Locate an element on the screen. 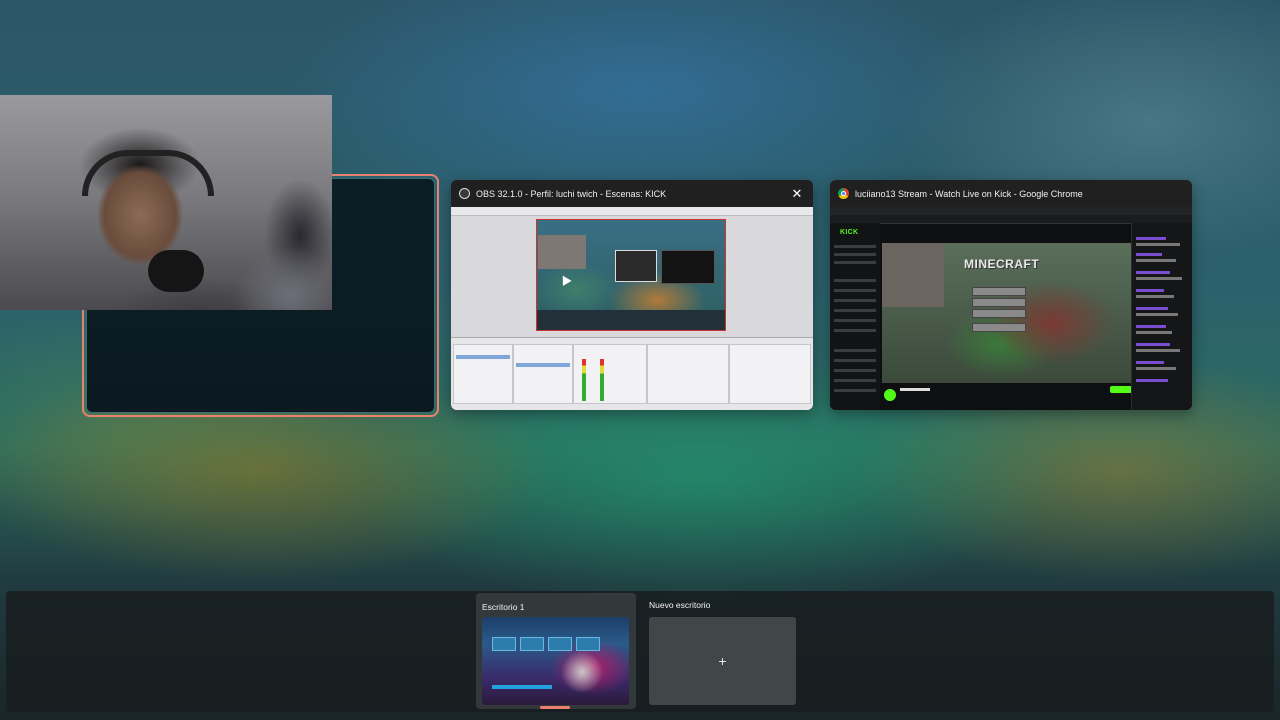 The height and width of the screenshot is (720, 1280). thumbnail-progress is located at coordinates (522, 687).